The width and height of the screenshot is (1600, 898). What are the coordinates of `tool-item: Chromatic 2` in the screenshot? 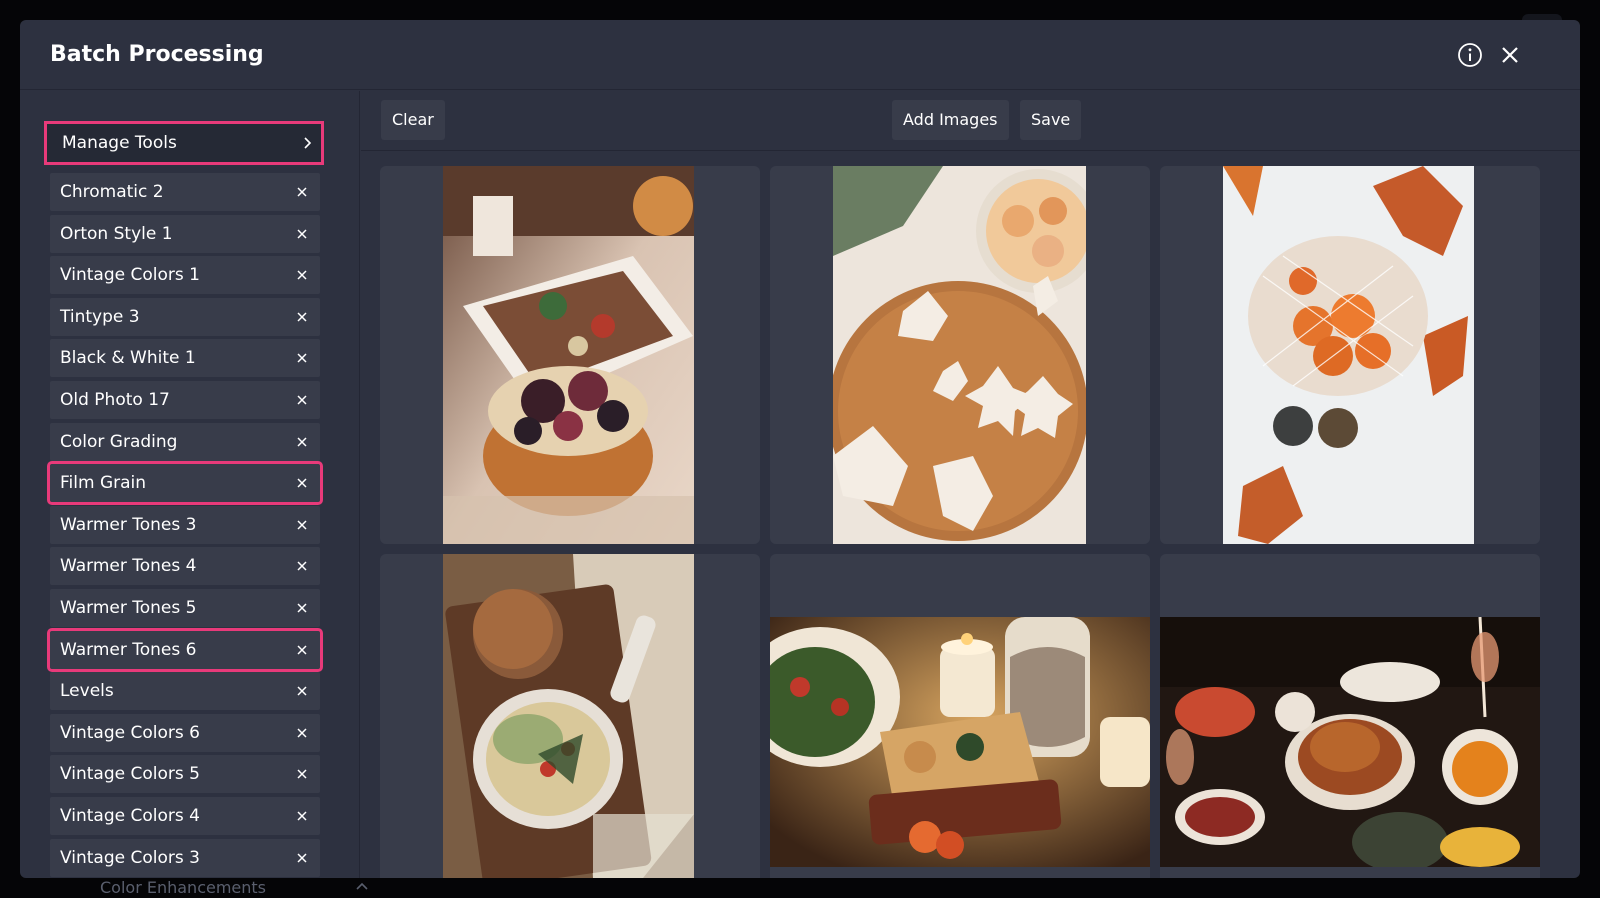 It's located at (185, 192).